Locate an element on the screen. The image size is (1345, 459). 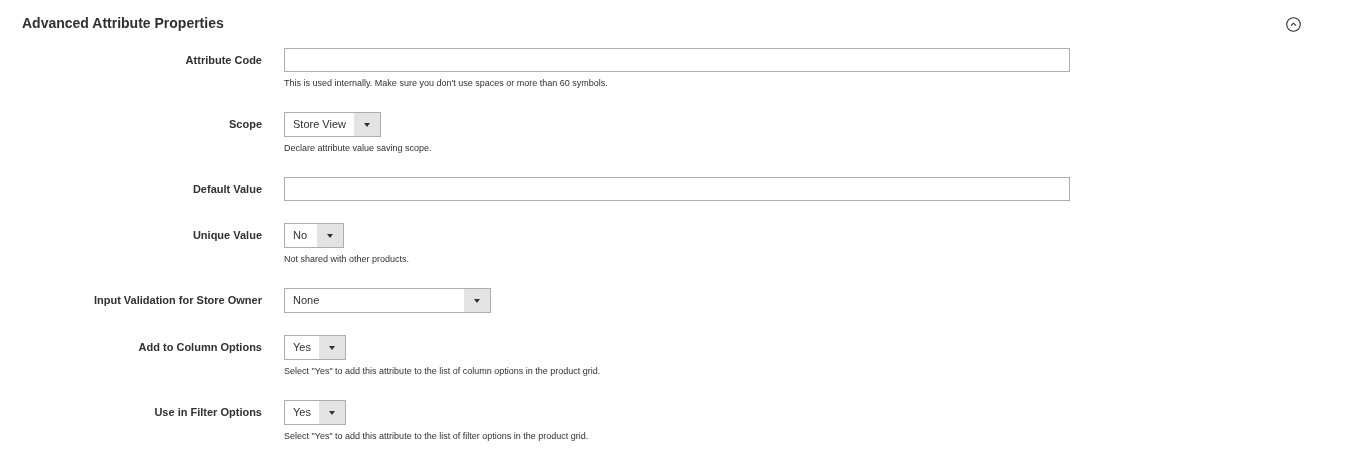
field-note: Select "Yes" to add this attribute to the list of filter options in the product grid. is located at coordinates (436, 436).